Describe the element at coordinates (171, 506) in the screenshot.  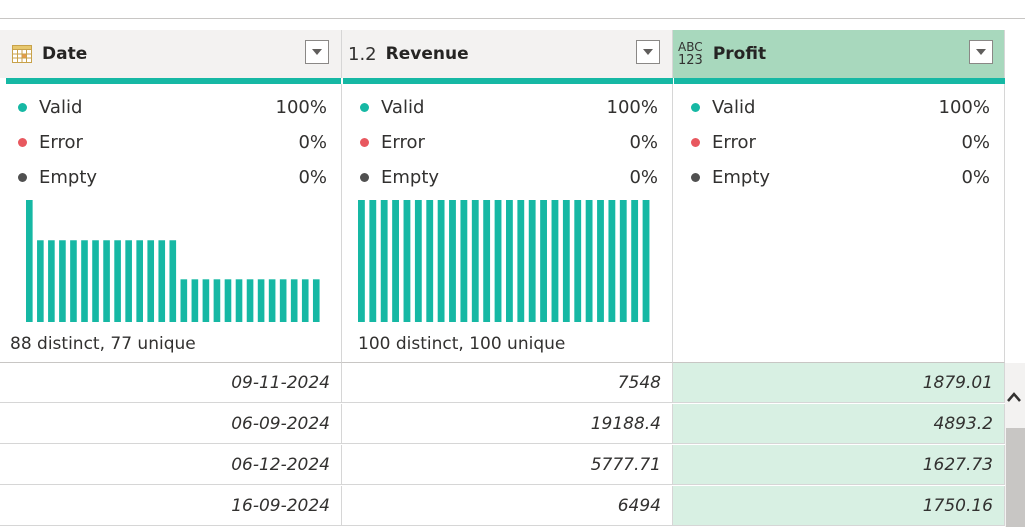
I see `cell-date: 16-09-2024` at that location.